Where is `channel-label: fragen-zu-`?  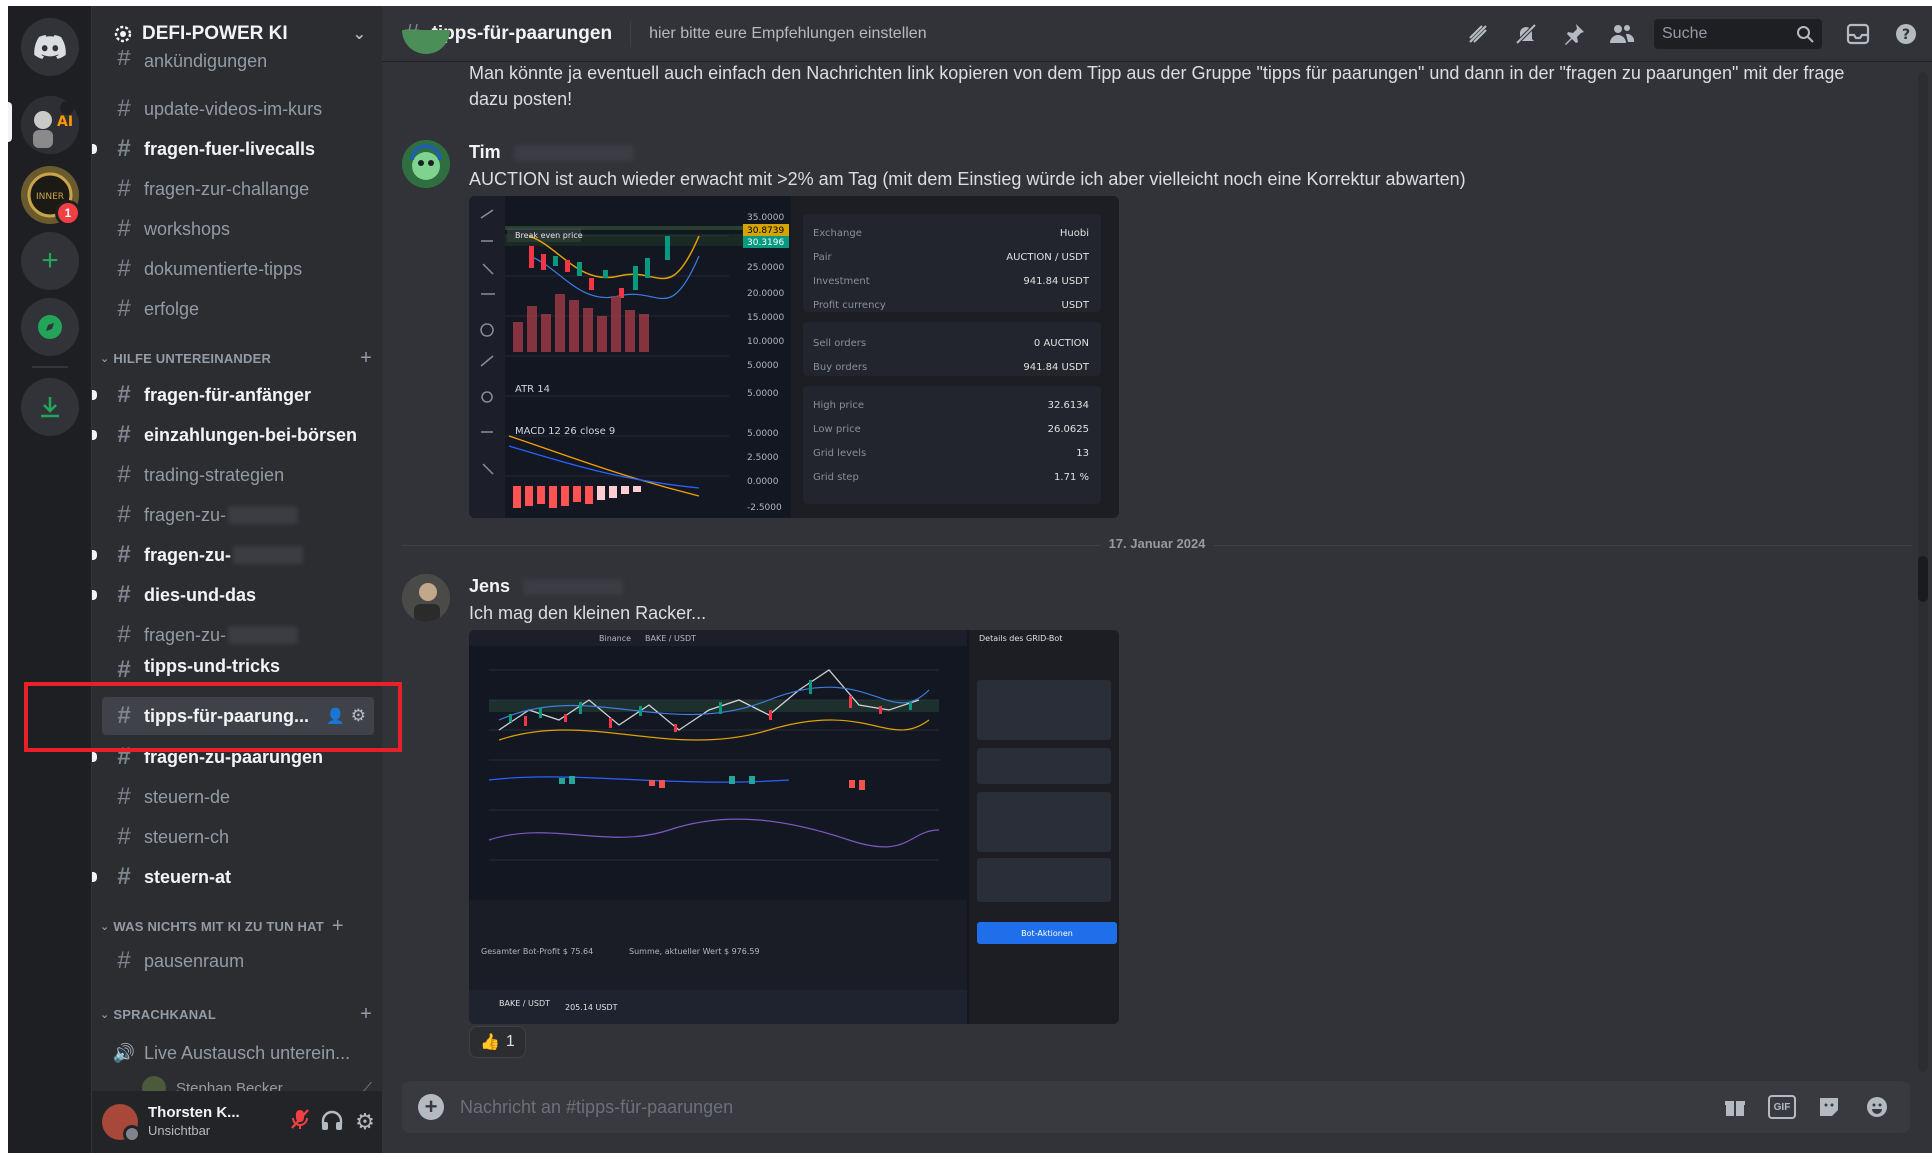
channel-label: fragen-zu- is located at coordinates (185, 514).